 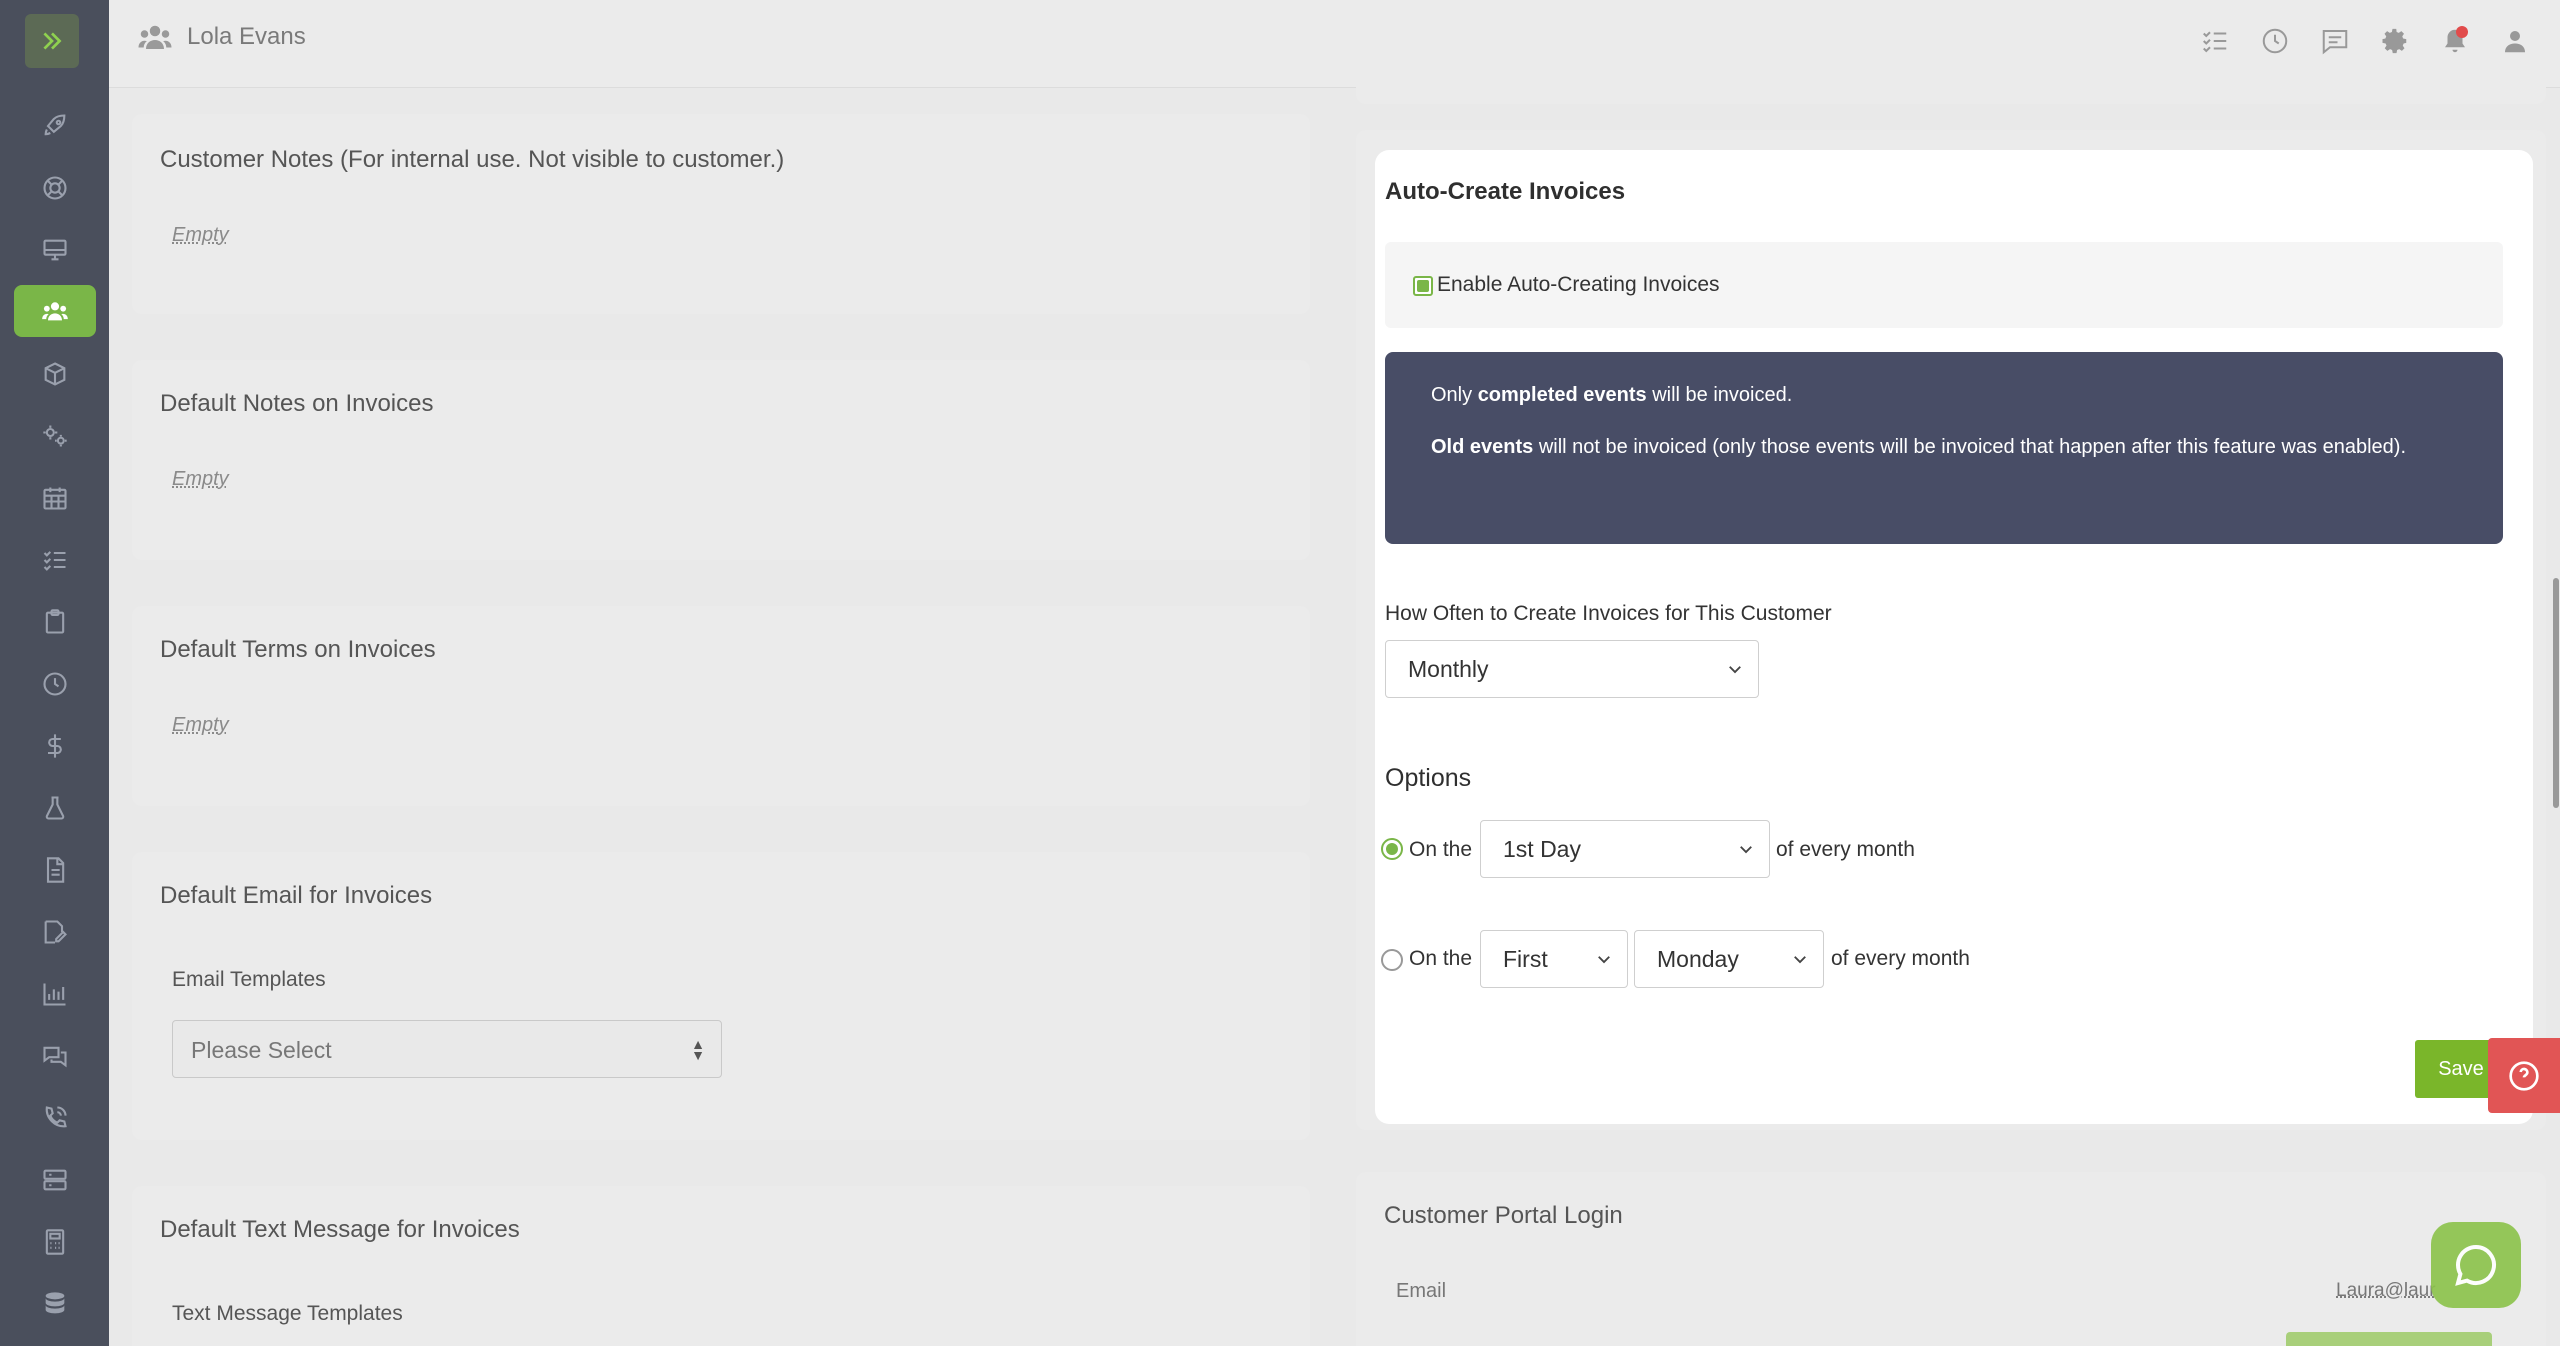 I want to click on sidebar-item-documents, so click(x=55, y=870).